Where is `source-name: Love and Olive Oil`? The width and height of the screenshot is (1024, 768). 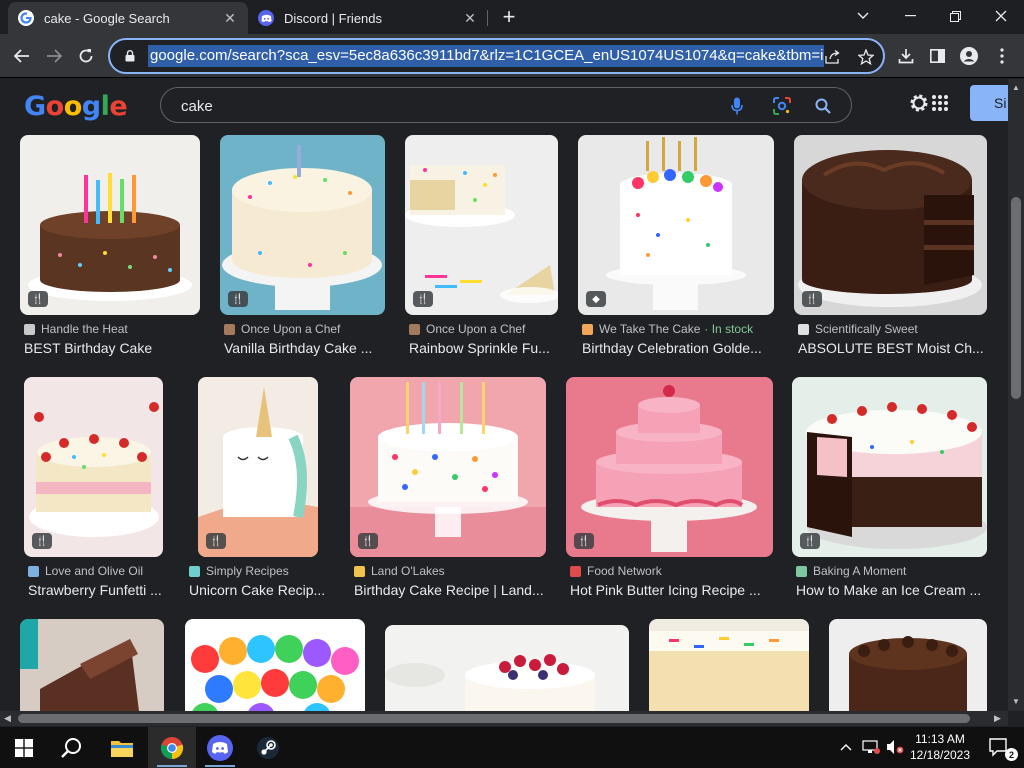 source-name: Love and Olive Oil is located at coordinates (94, 571).